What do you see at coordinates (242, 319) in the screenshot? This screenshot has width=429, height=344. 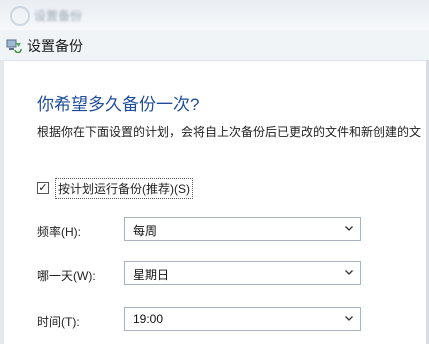 I see `time-select: 19:00` at bounding box center [242, 319].